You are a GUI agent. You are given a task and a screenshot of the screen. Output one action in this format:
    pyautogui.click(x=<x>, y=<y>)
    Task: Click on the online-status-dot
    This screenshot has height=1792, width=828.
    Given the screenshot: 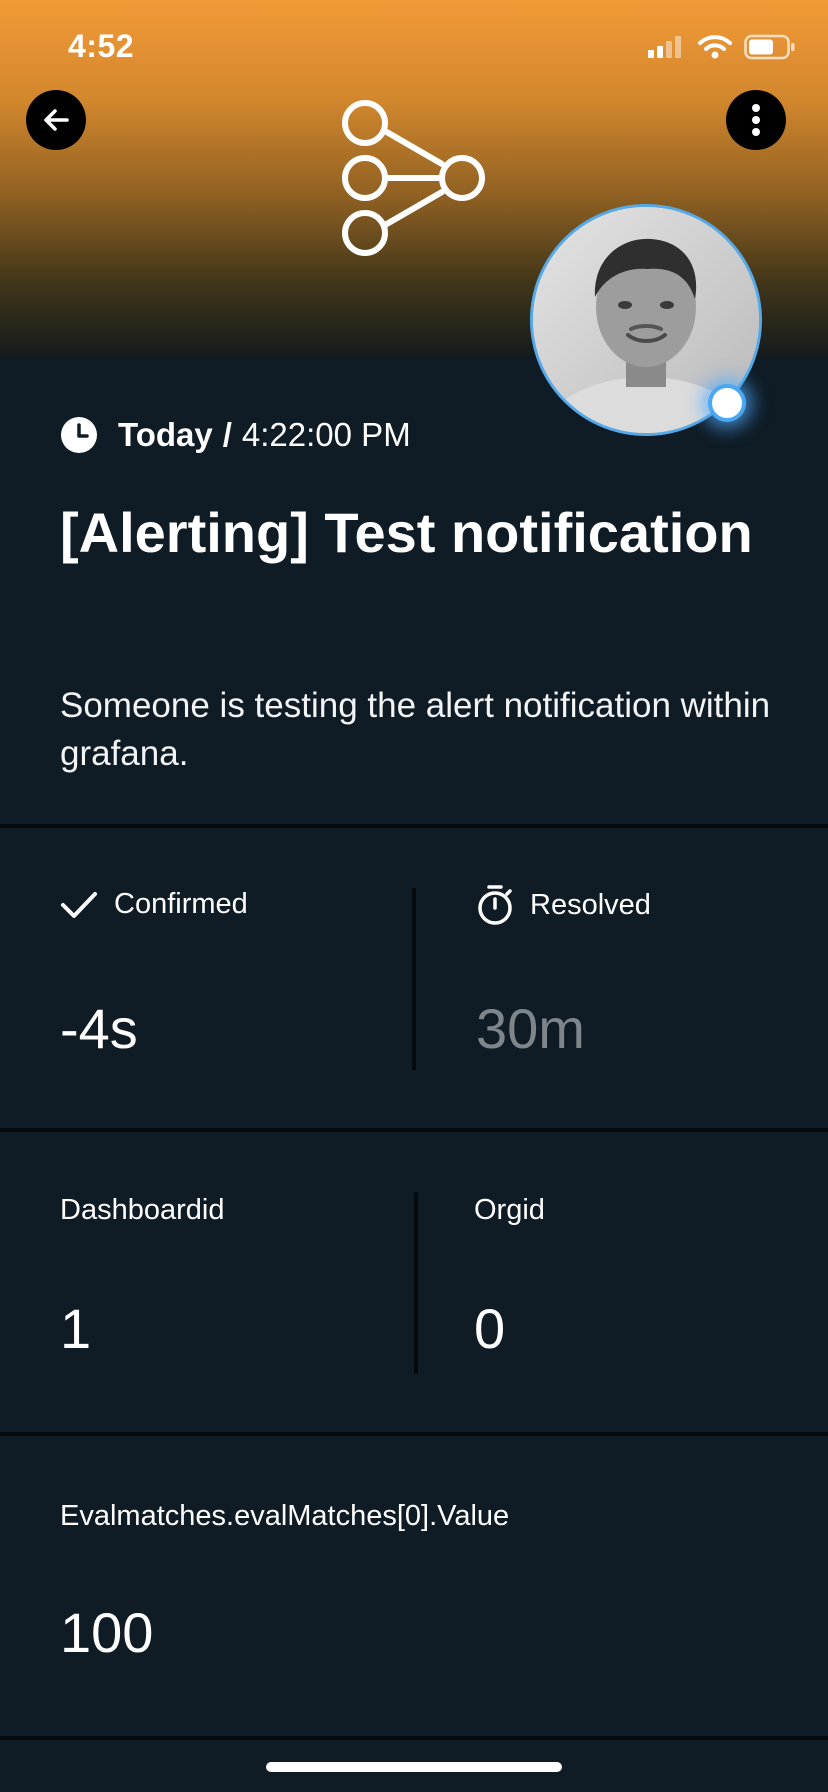 What is the action you would take?
    pyautogui.click(x=727, y=403)
    